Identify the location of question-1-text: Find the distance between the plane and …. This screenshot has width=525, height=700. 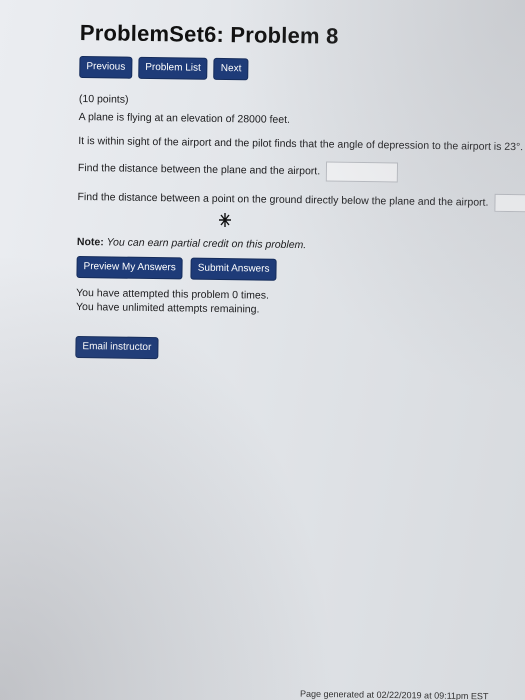
(199, 169).